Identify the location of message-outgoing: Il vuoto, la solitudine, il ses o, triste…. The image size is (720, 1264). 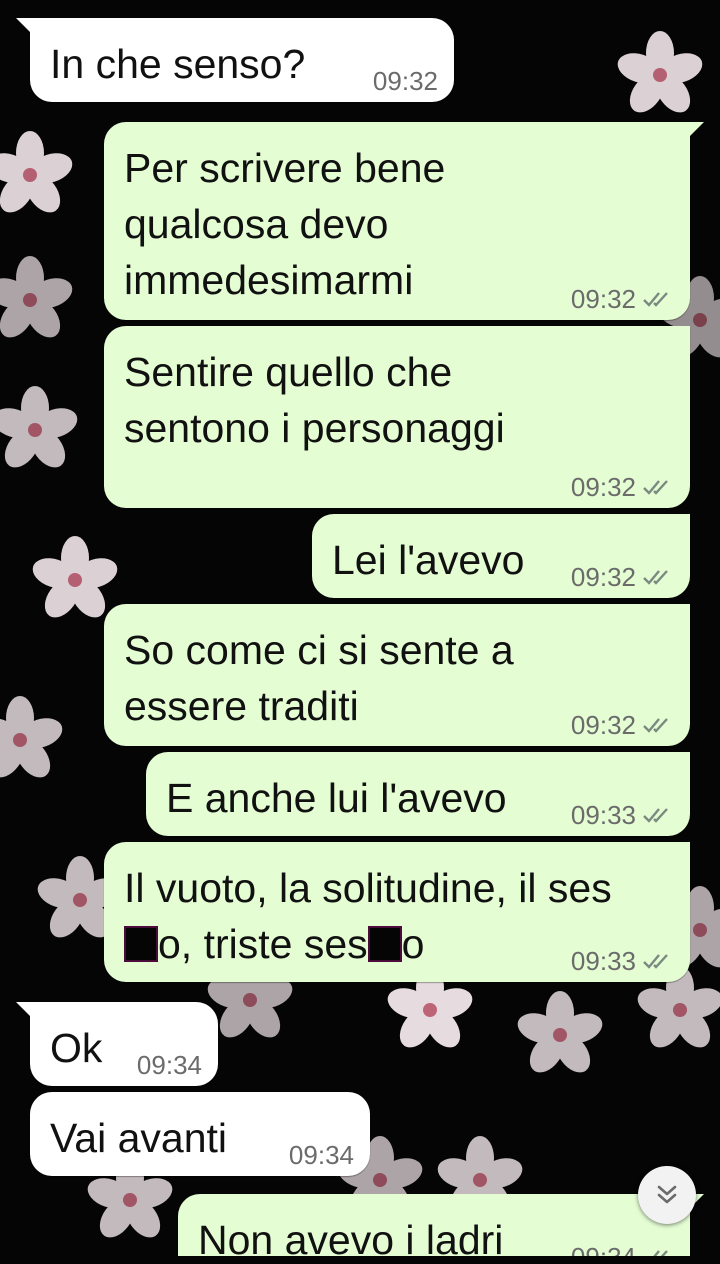
(397, 912).